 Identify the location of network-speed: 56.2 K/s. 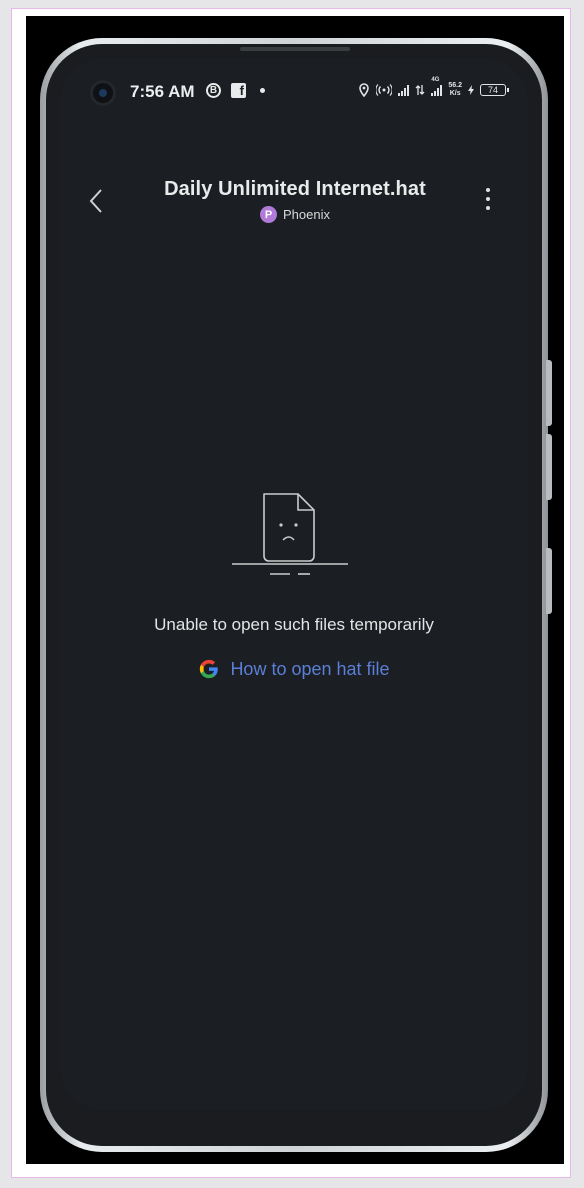
(455, 90).